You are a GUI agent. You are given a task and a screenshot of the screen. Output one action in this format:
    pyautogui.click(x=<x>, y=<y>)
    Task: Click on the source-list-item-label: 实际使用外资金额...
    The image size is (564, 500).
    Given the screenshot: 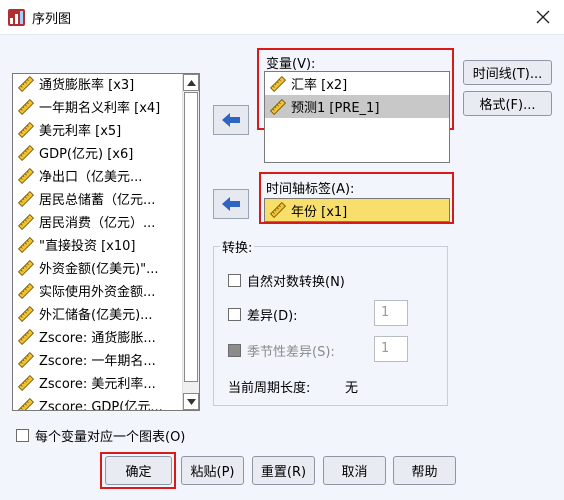 What is the action you would take?
    pyautogui.click(x=97, y=292)
    